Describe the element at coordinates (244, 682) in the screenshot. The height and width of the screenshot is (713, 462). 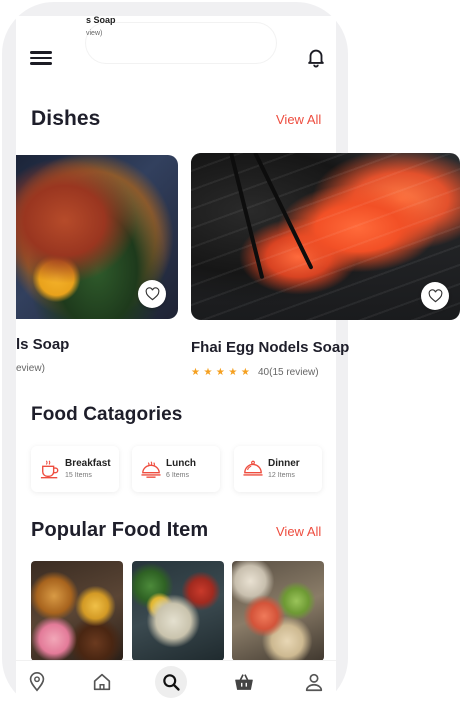
I see `basket-icon` at that location.